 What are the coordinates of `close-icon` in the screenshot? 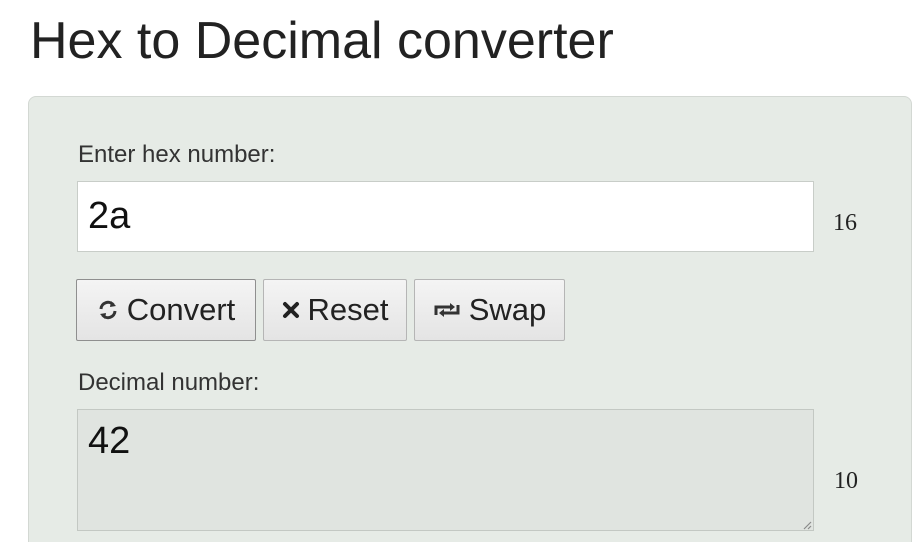 It's located at (291, 310).